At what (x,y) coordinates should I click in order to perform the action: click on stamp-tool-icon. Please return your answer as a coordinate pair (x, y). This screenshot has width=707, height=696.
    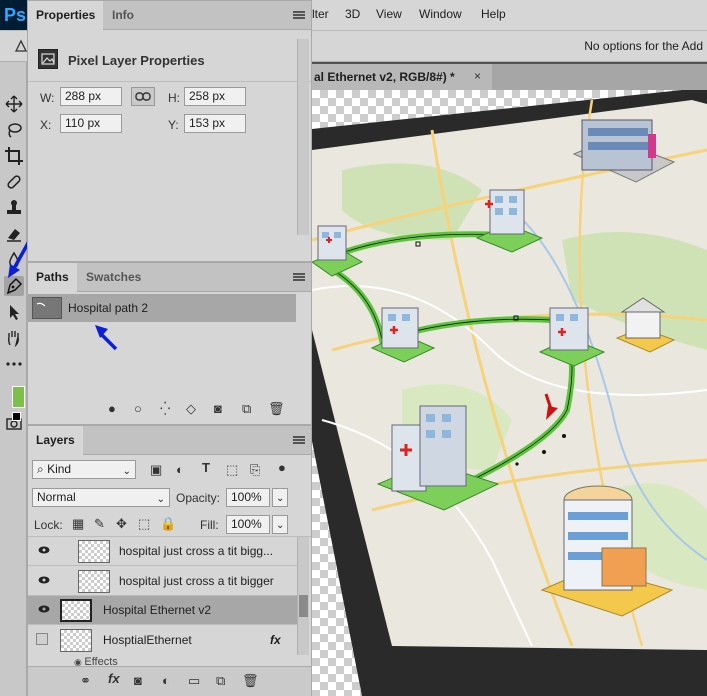
    Looking at the image, I should click on (14, 208).